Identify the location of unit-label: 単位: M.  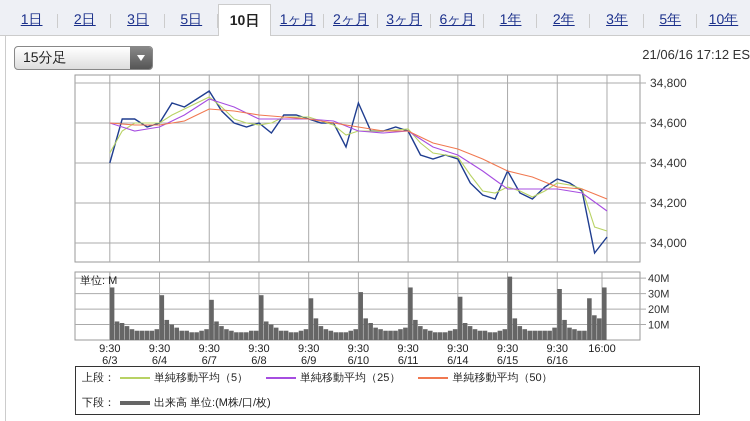
(99, 281).